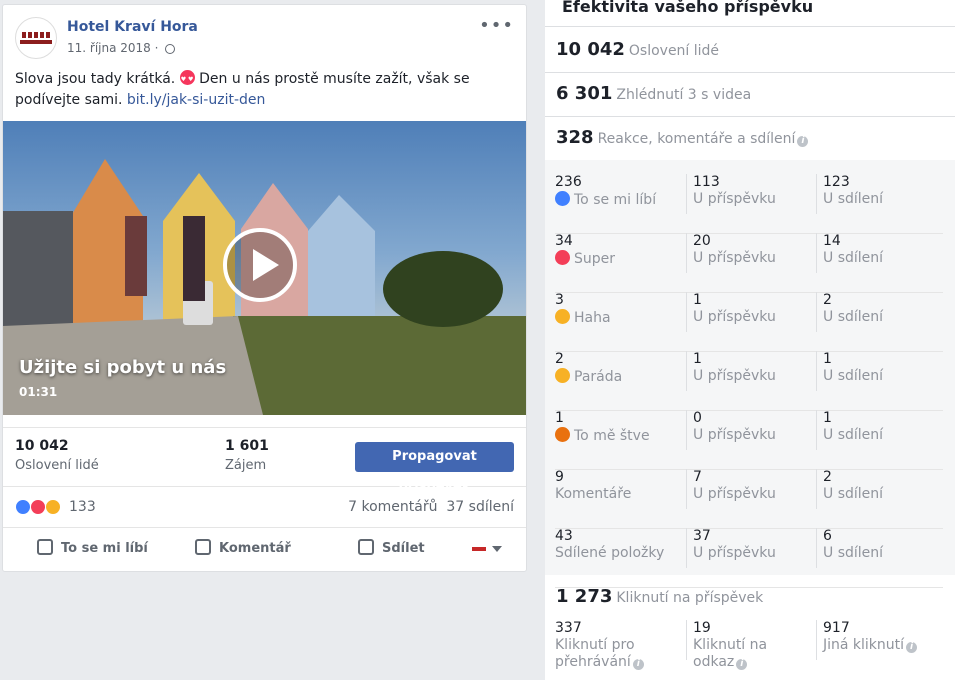 This screenshot has height=680, width=955. Describe the element at coordinates (246, 465) in the screenshot. I see `engagement-label: Zájem` at that location.